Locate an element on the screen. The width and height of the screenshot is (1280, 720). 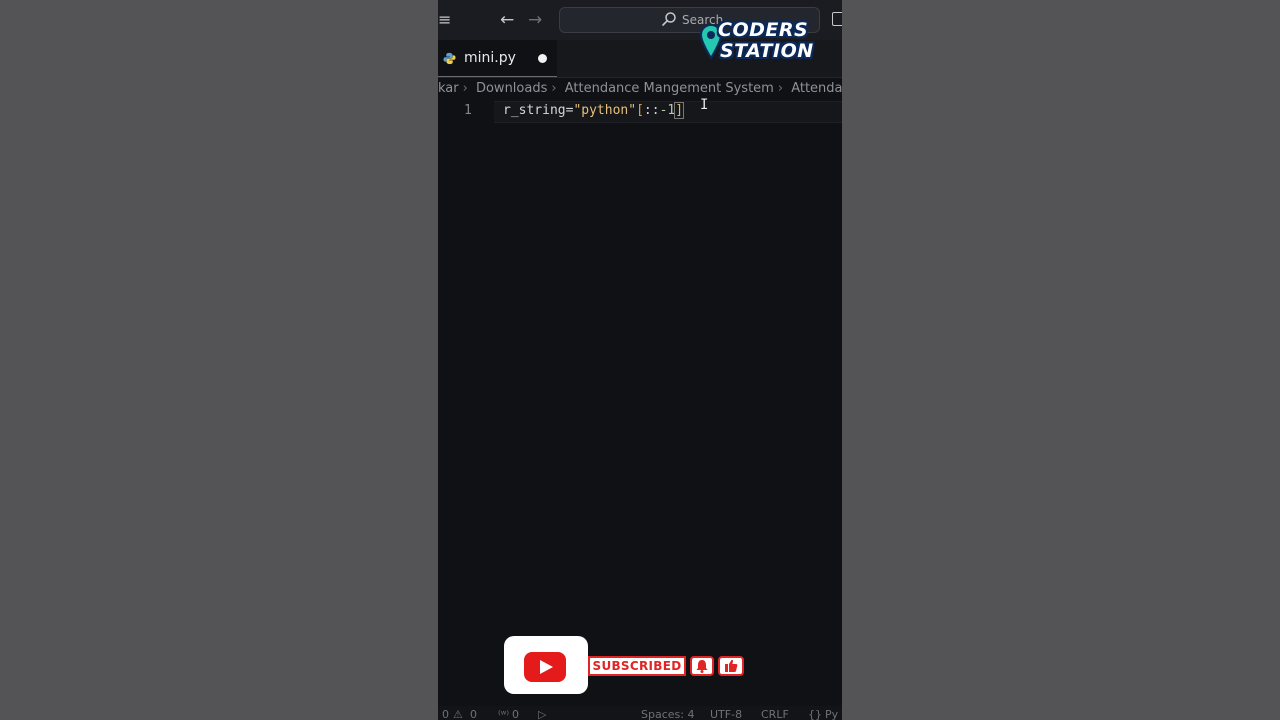
coders-station-logo: CODERS STATION is located at coordinates (762, 42).